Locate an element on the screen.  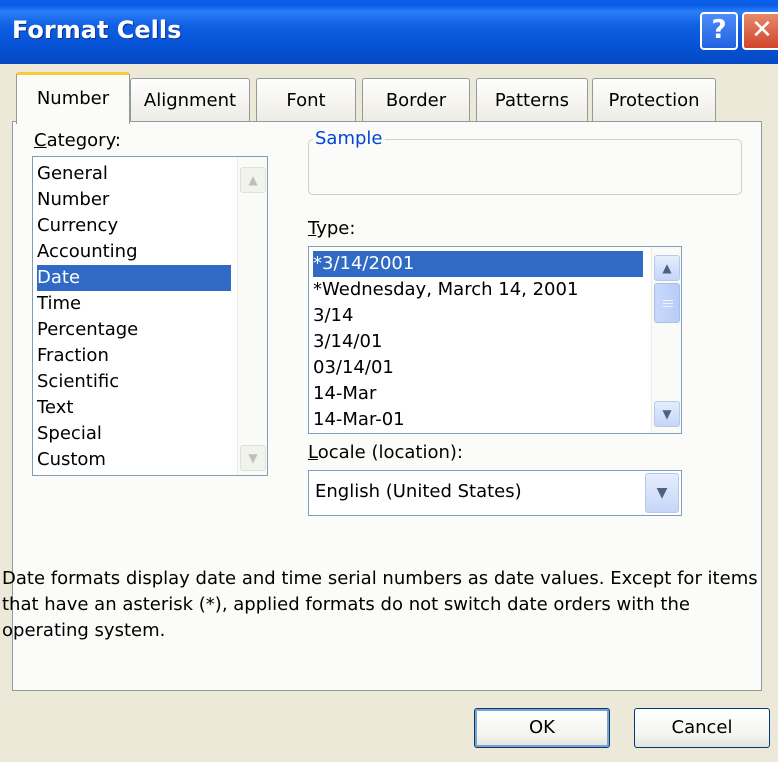
type-scroll-down-button: ▼ is located at coordinates (667, 414).